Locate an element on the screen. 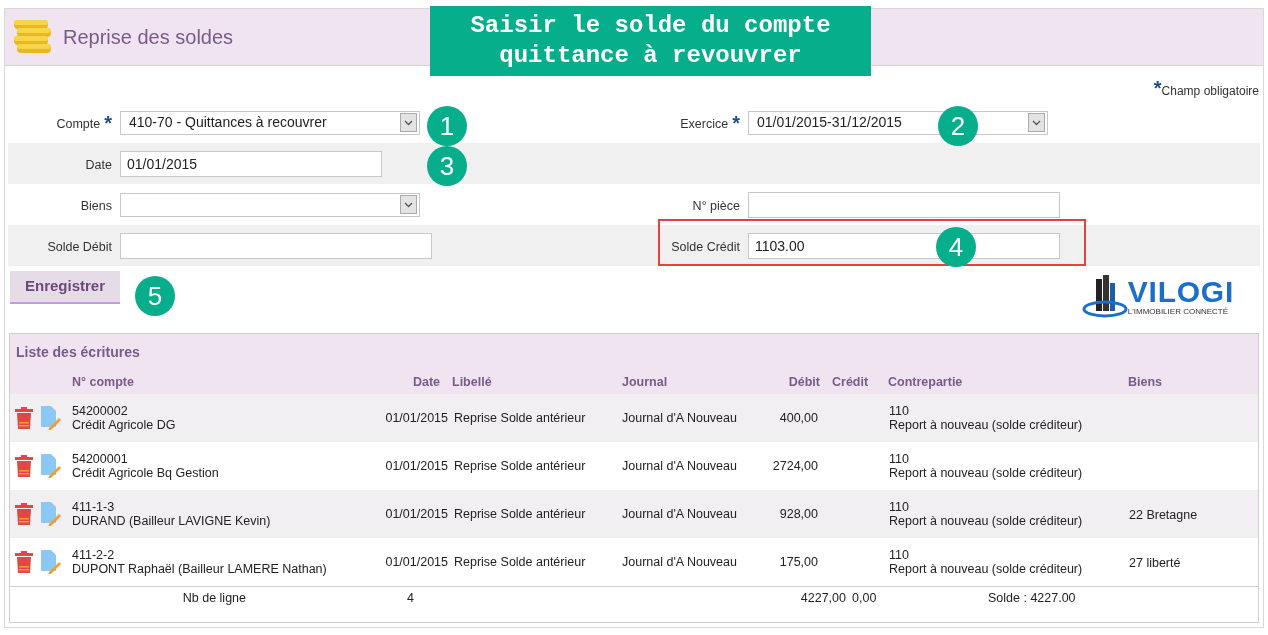 This screenshot has width=1268, height=635. number-badge: 5 is located at coordinates (155, 296).